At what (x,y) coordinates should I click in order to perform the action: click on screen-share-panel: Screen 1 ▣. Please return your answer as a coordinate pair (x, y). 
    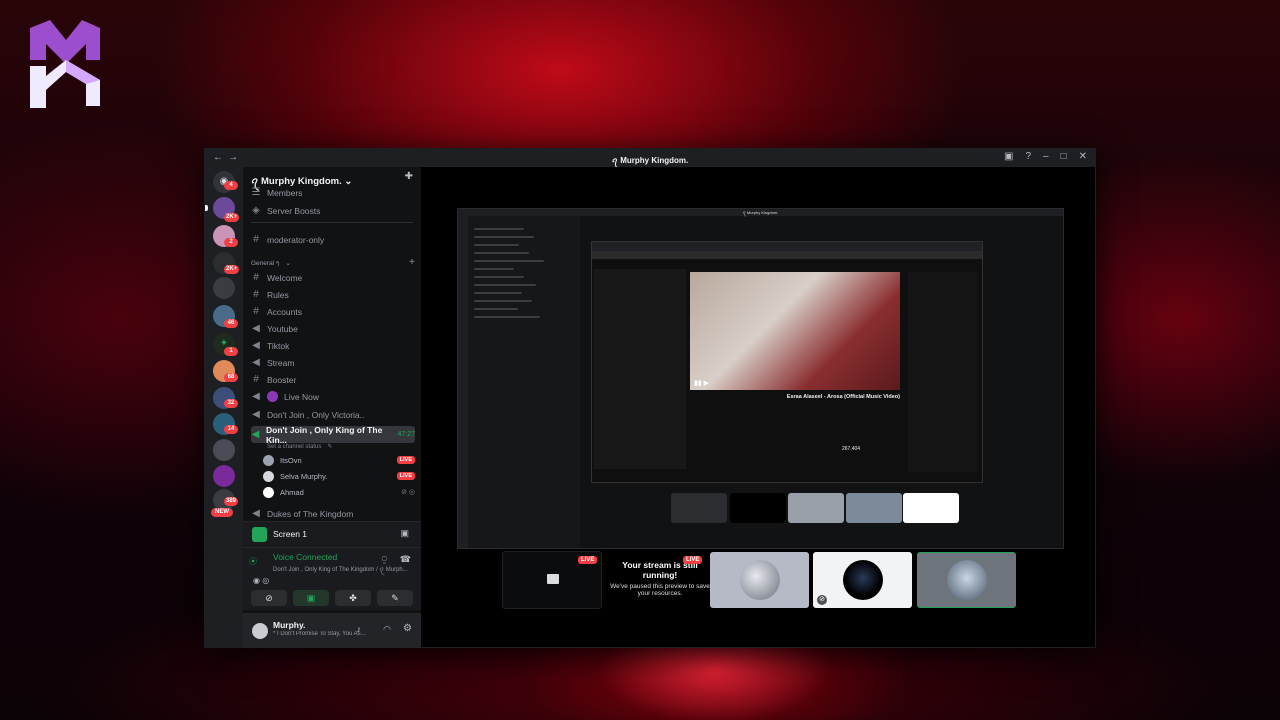
    Looking at the image, I should click on (332, 534).